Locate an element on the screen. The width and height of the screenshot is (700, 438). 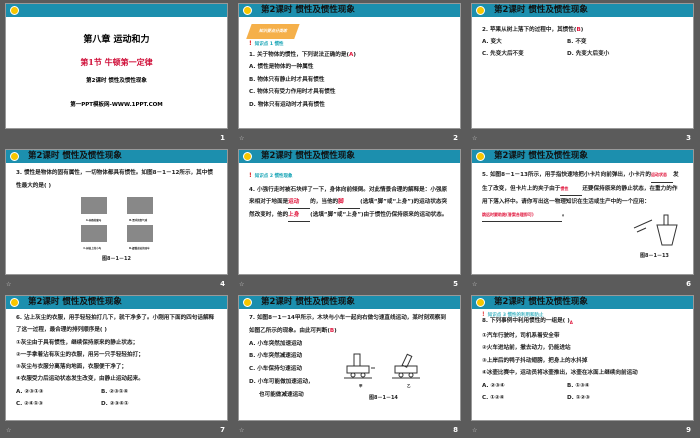
option: A. 小车突然加速运动 is located at coordinates (276, 343).